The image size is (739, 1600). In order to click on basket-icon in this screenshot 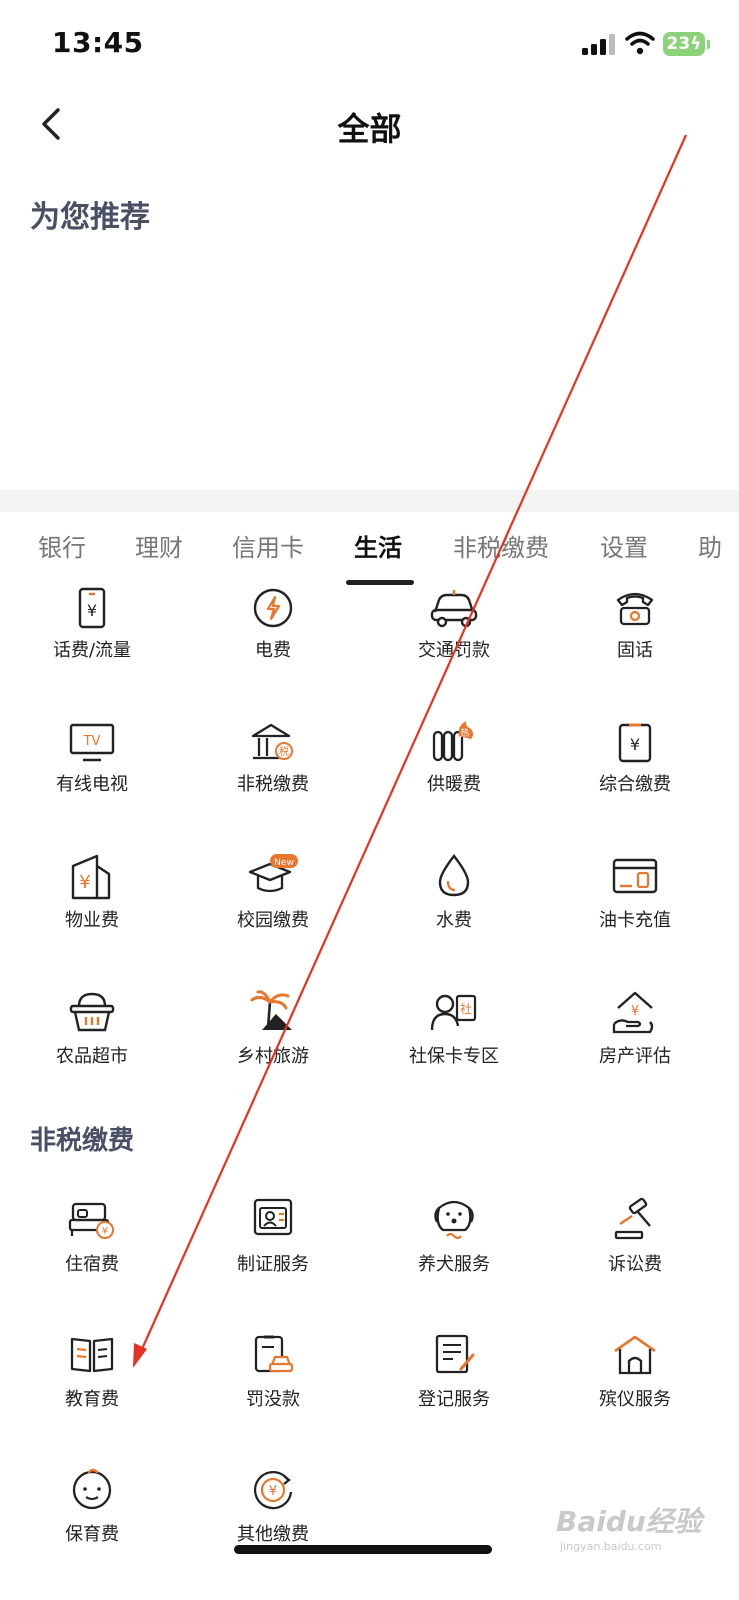, I will do `click(92, 1012)`.